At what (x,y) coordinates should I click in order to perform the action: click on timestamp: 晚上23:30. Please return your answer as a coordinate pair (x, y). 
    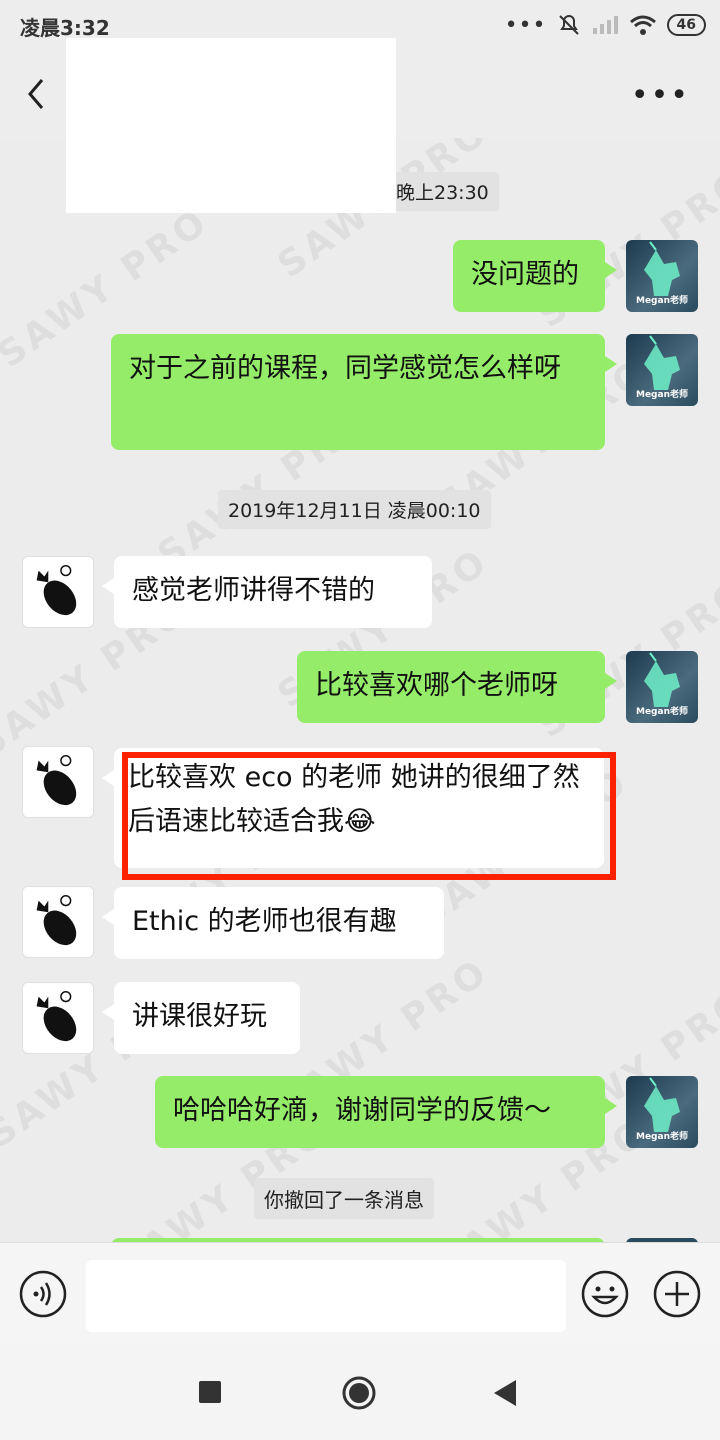
    Looking at the image, I should click on (442, 191).